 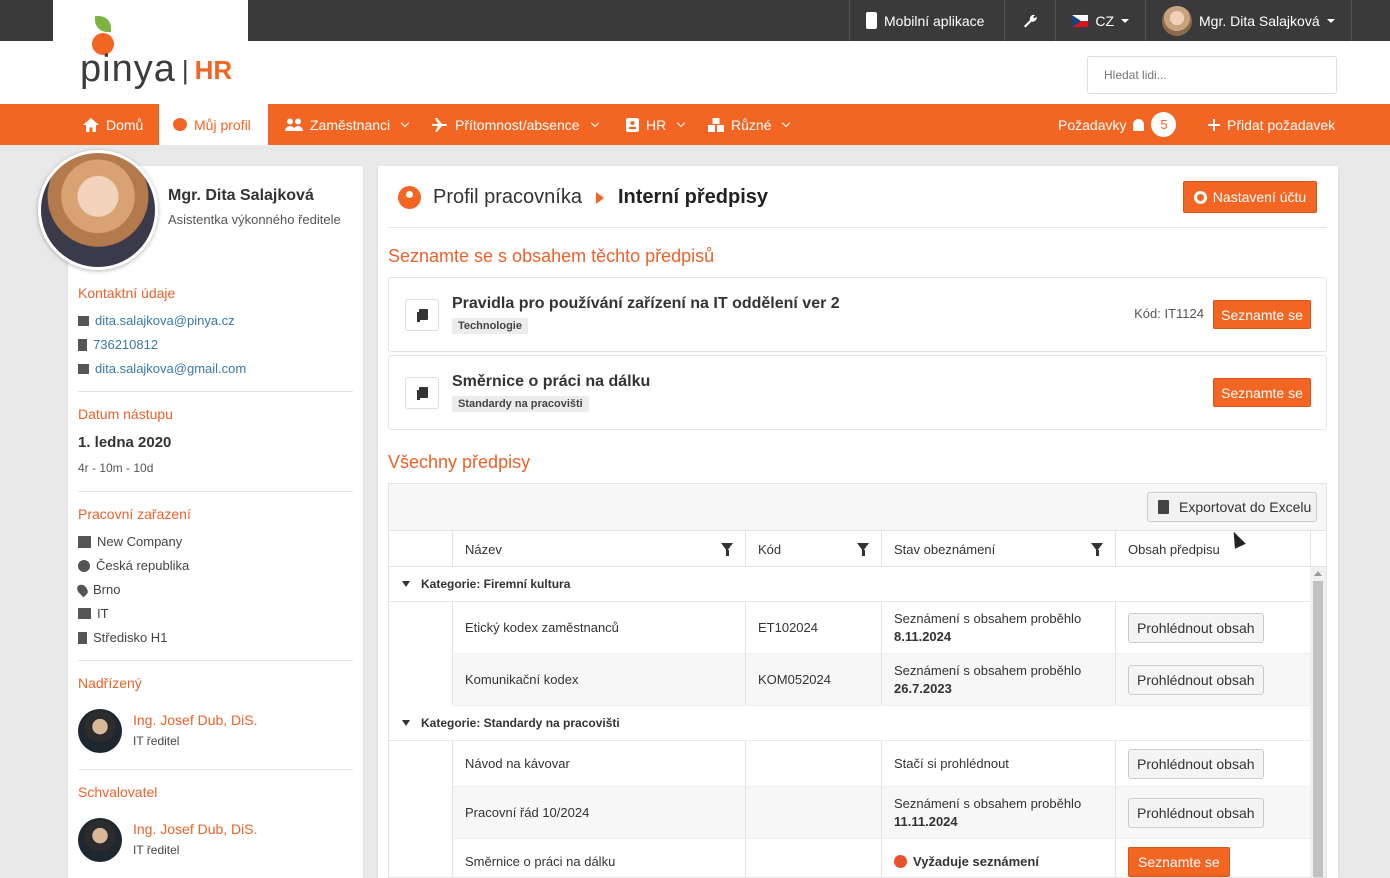 I want to click on add-request-label: Přidat požadavek, so click(x=1281, y=124).